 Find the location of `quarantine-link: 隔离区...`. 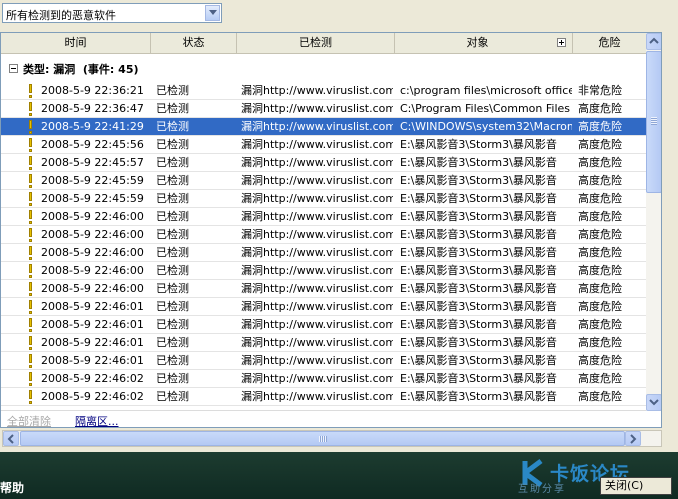

quarantine-link: 隔离区... is located at coordinates (97, 420).